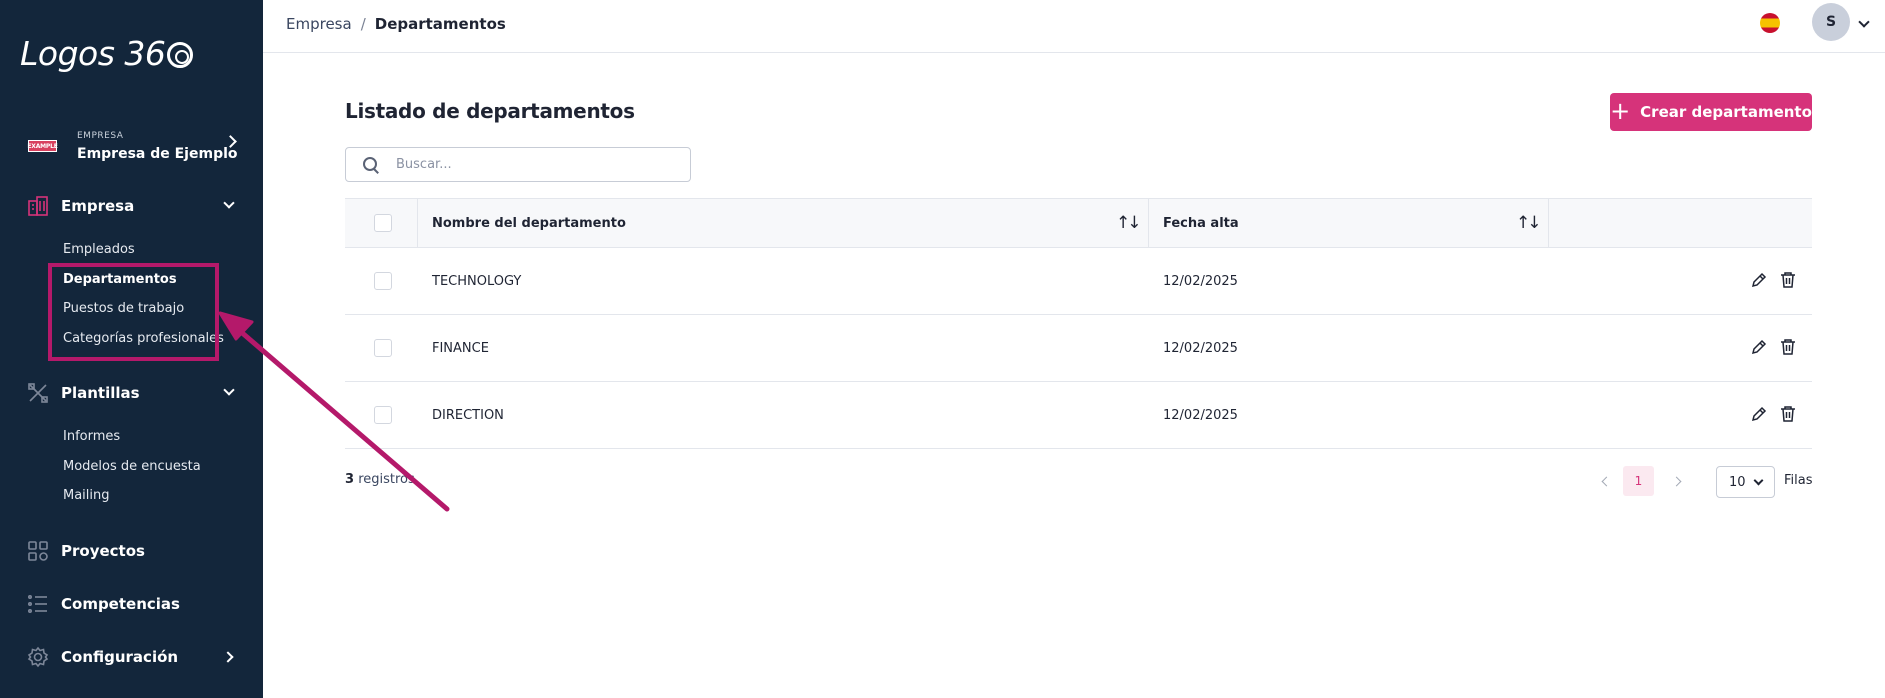  I want to click on page-title: Listado de departamentos, so click(490, 111).